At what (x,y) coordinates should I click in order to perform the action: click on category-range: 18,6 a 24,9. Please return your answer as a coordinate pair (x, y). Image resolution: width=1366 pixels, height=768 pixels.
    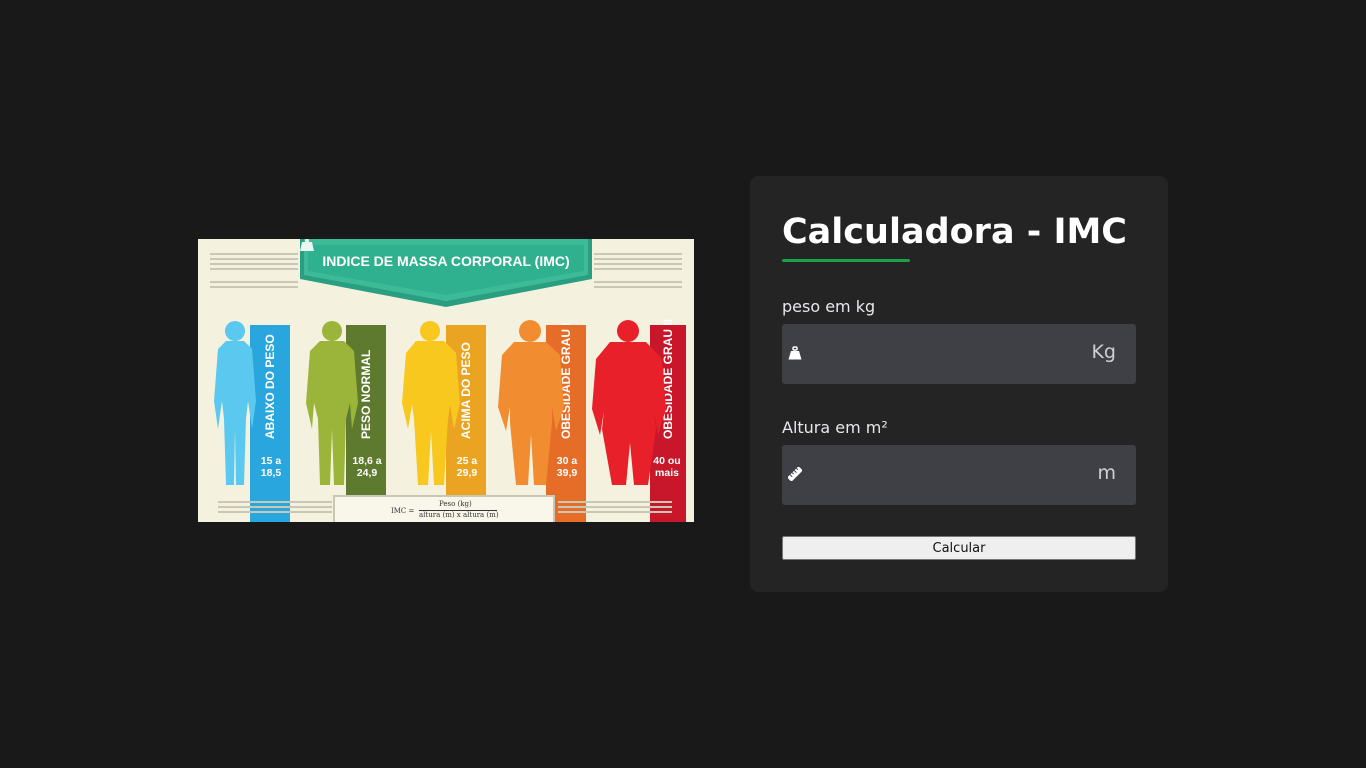
    Looking at the image, I should click on (367, 467).